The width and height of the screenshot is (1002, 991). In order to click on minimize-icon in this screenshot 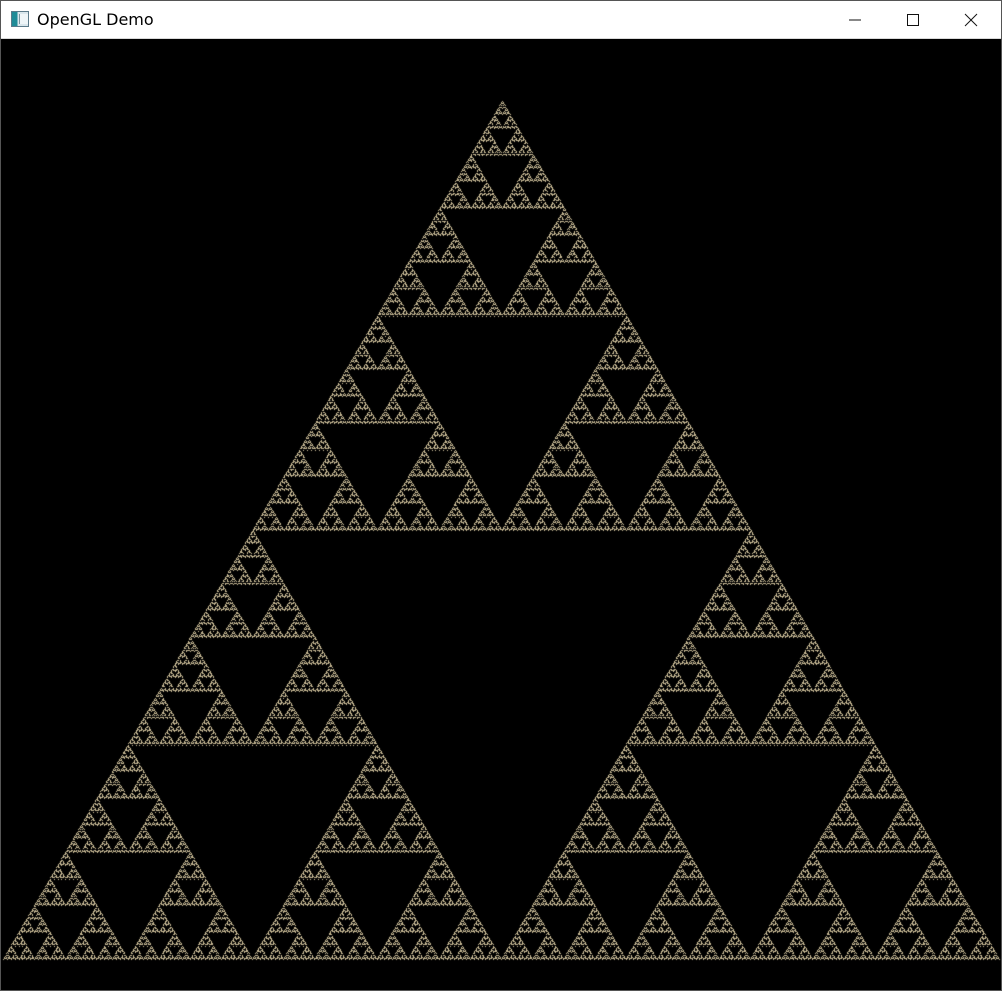, I will do `click(855, 20)`.